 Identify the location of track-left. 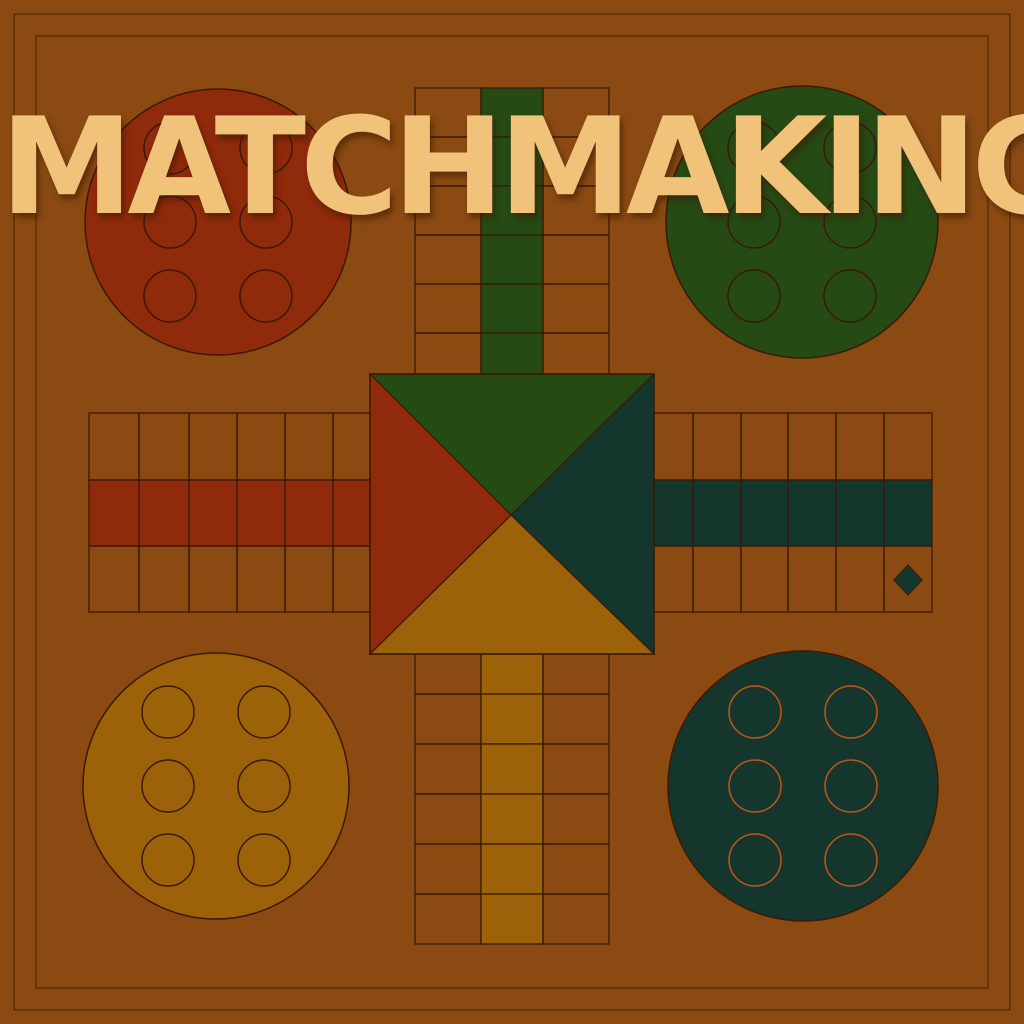
(229, 512).